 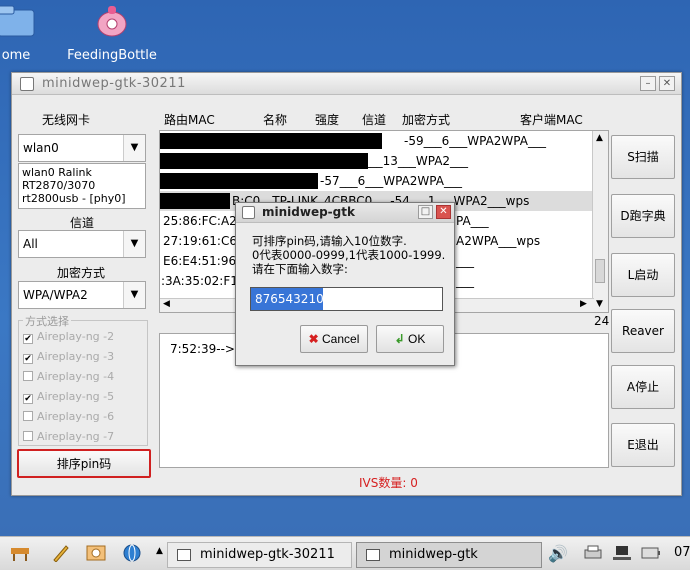 What do you see at coordinates (313, 339) in the screenshot?
I see `cancel-icon: ✖` at bounding box center [313, 339].